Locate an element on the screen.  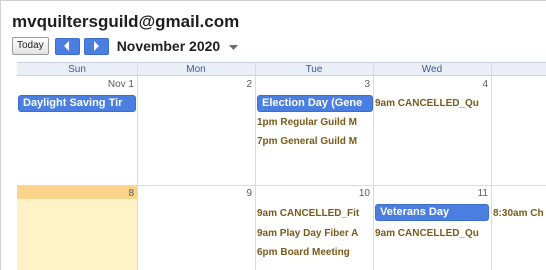
window-border-top is located at coordinates (273, 0).